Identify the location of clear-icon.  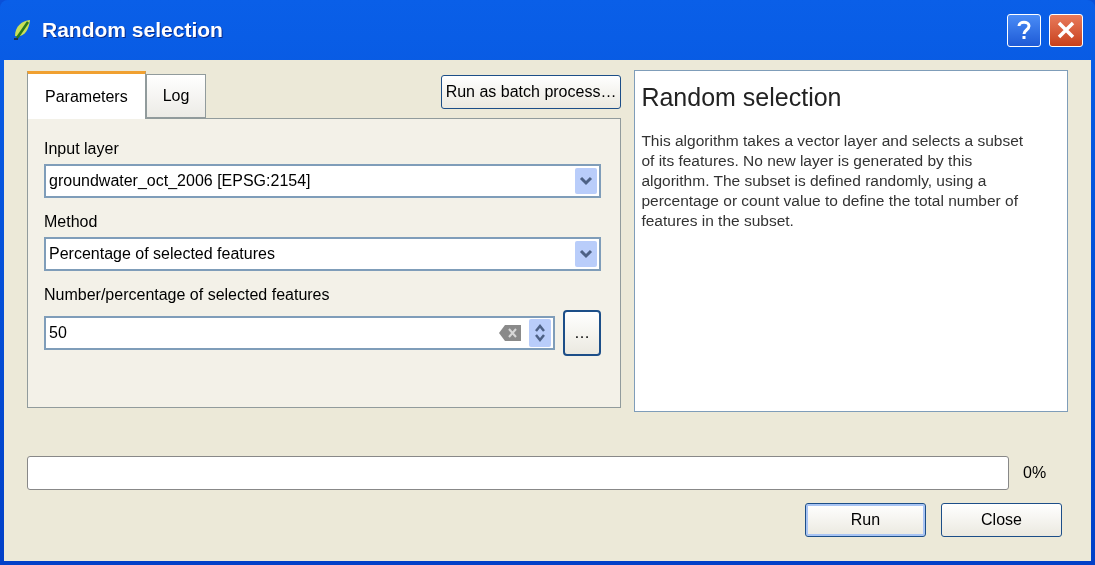
(510, 333).